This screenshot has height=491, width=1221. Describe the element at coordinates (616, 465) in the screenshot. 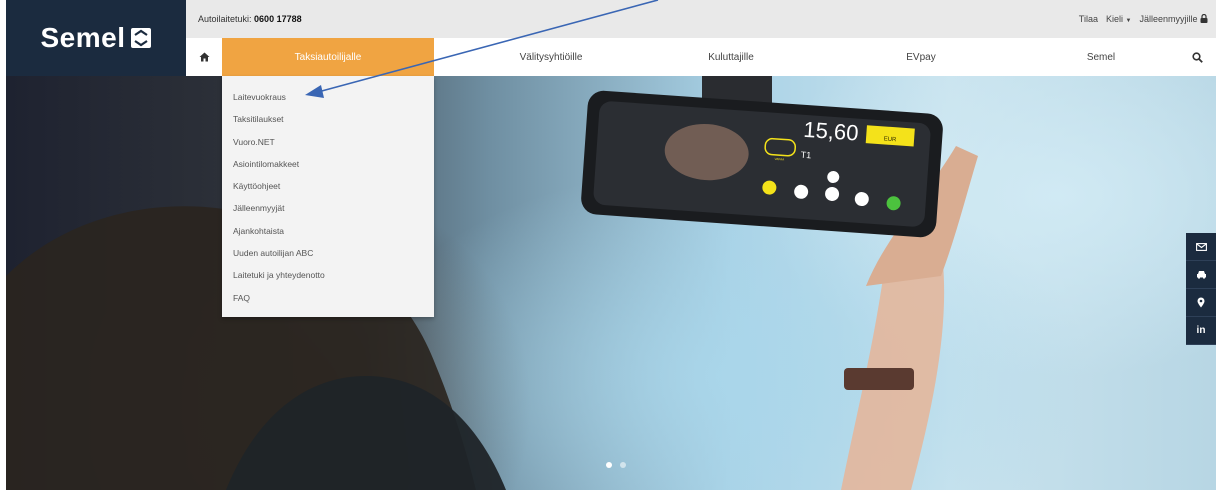

I see `carousel-dots` at that location.